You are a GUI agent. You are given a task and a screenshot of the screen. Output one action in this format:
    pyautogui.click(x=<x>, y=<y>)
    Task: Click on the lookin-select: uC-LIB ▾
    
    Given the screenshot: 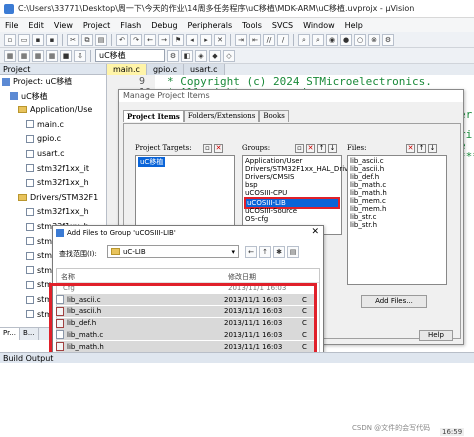 What is the action you would take?
    pyautogui.click(x=173, y=251)
    